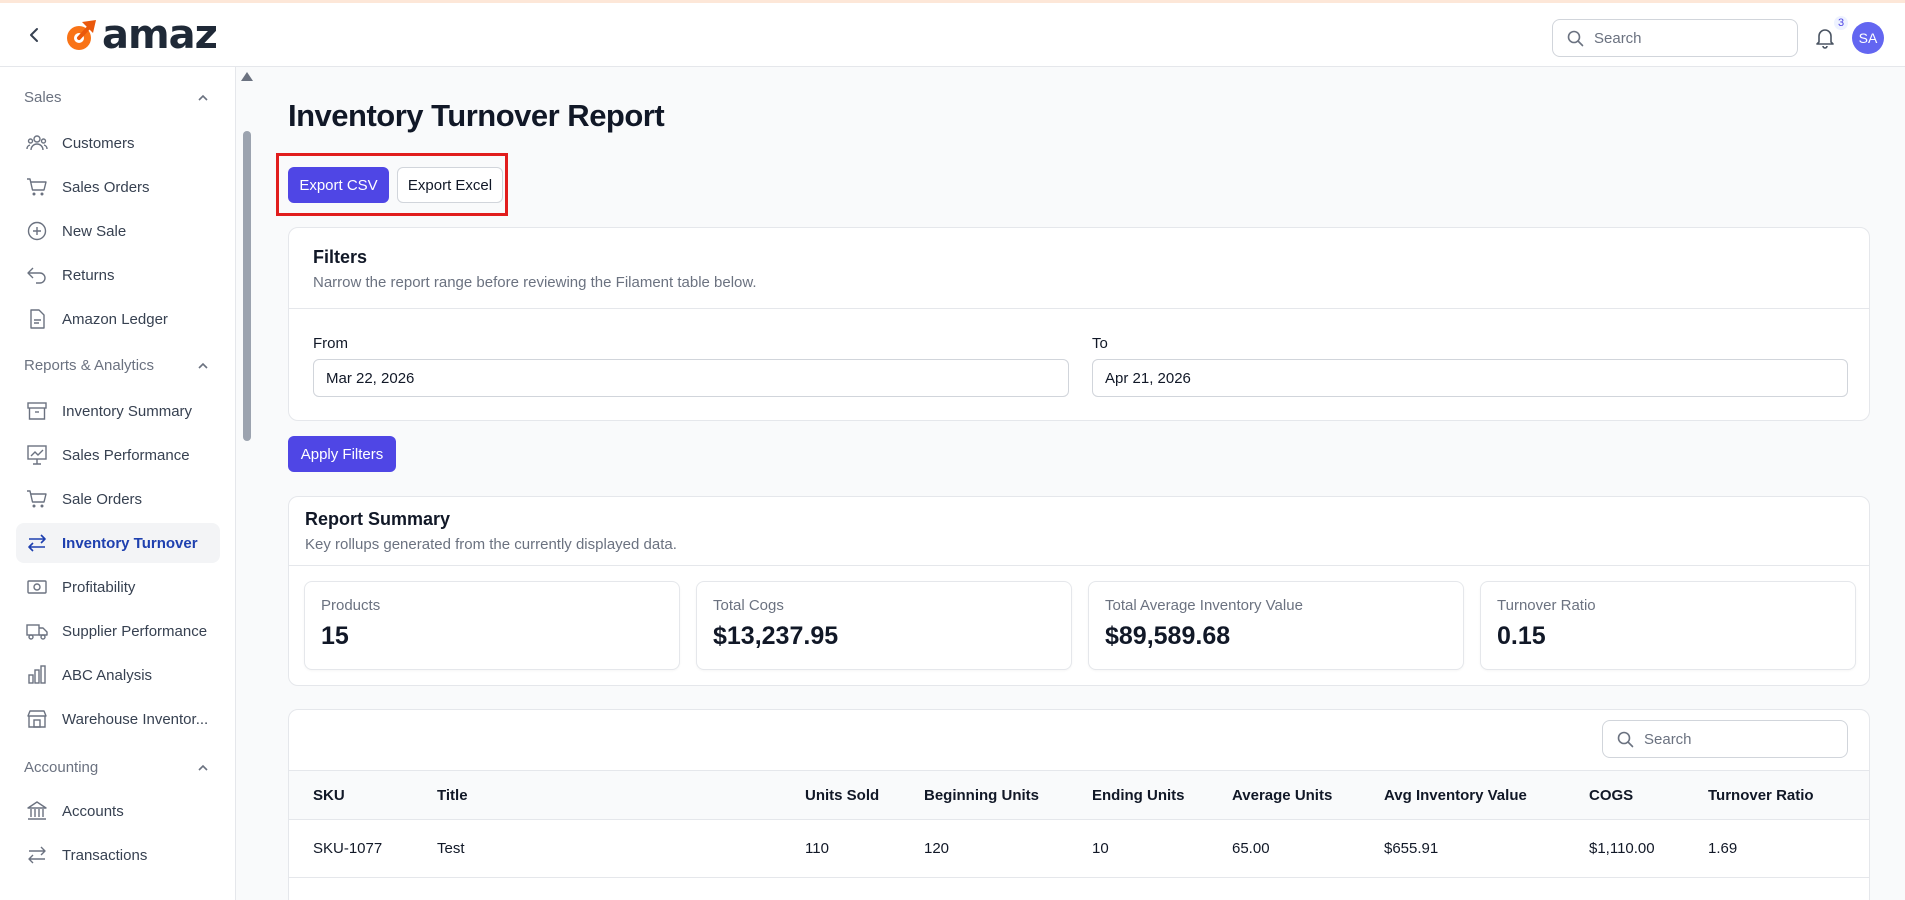  Describe the element at coordinates (1668, 625) in the screenshot. I see `stat-card-turnover-ratio: Turnover Ratio 0.15` at that location.